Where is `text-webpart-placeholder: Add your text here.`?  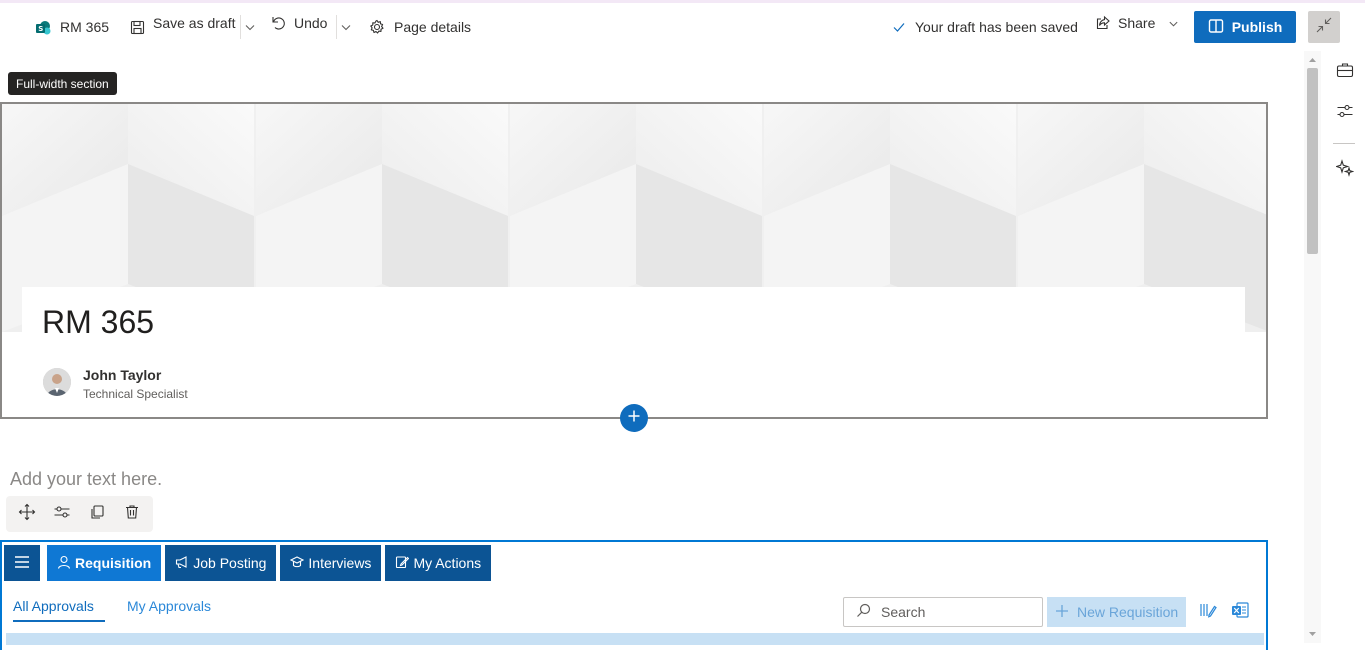 text-webpart-placeholder: Add your text here. is located at coordinates (86, 479).